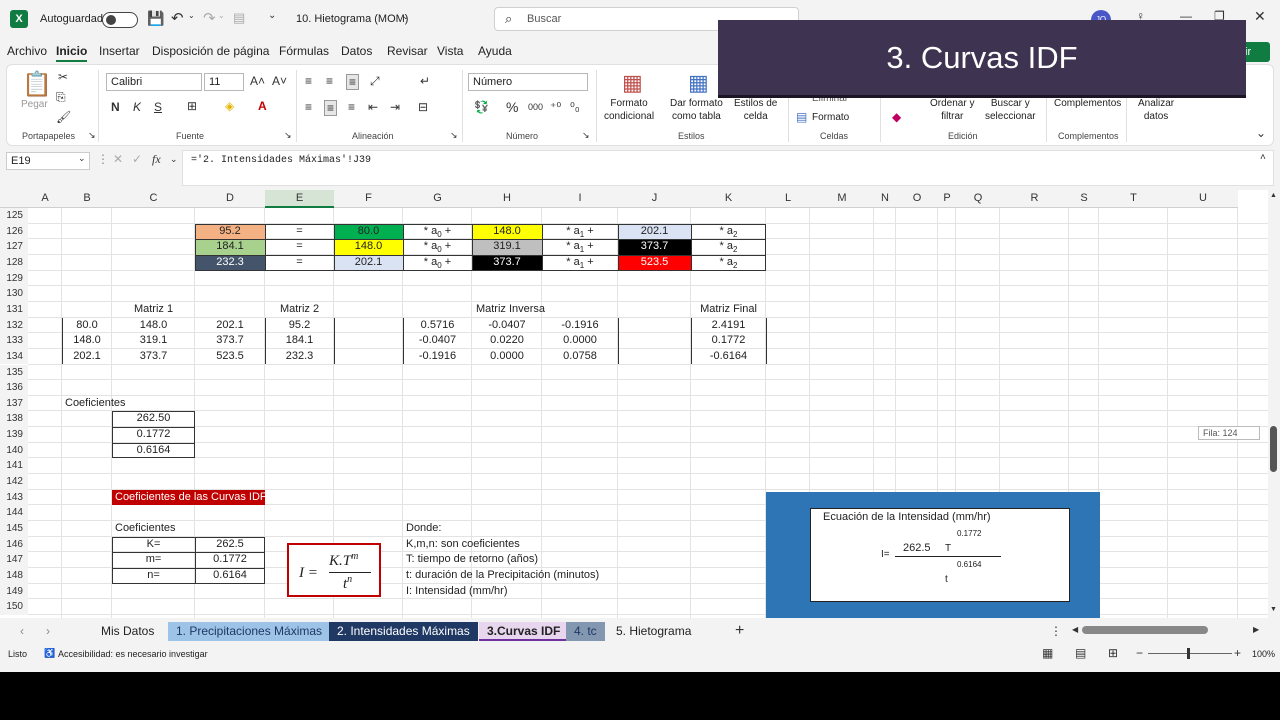 The image size is (1280, 720). I want to click on file-name: 10. Hietograma (MOM), so click(352, 19).